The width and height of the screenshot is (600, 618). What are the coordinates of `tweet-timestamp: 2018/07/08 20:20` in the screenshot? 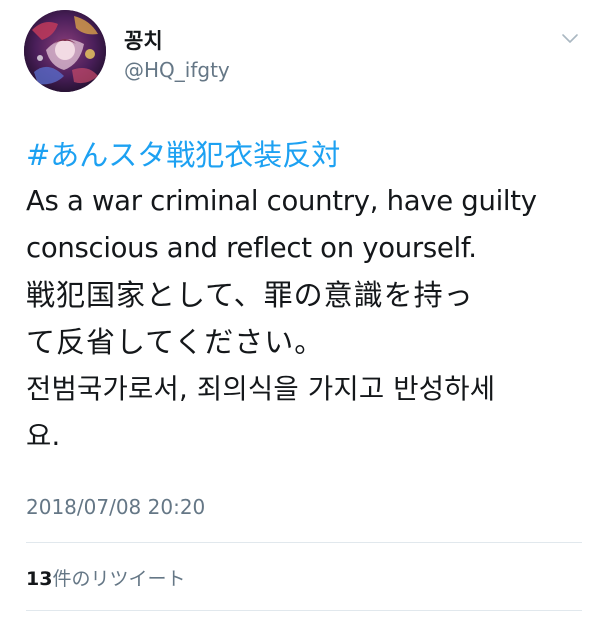 It's located at (115, 507).